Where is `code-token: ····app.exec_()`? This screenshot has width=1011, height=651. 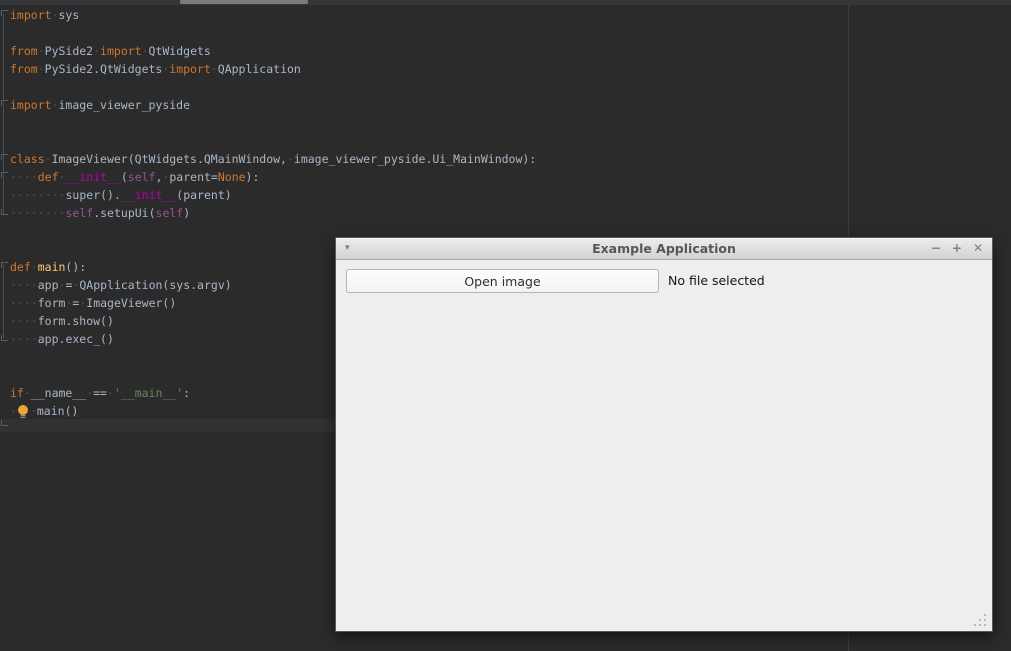
code-token: ····app.exec_() is located at coordinates (62, 339).